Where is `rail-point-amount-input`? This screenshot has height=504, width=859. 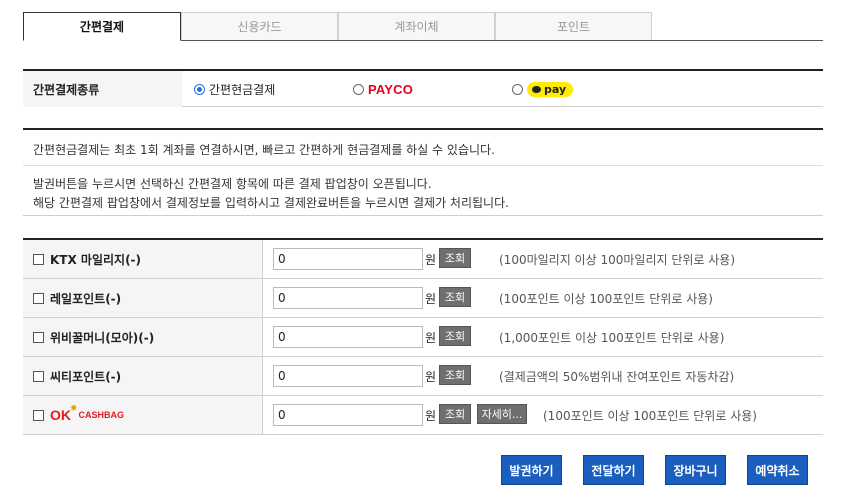 rail-point-amount-input is located at coordinates (348, 298).